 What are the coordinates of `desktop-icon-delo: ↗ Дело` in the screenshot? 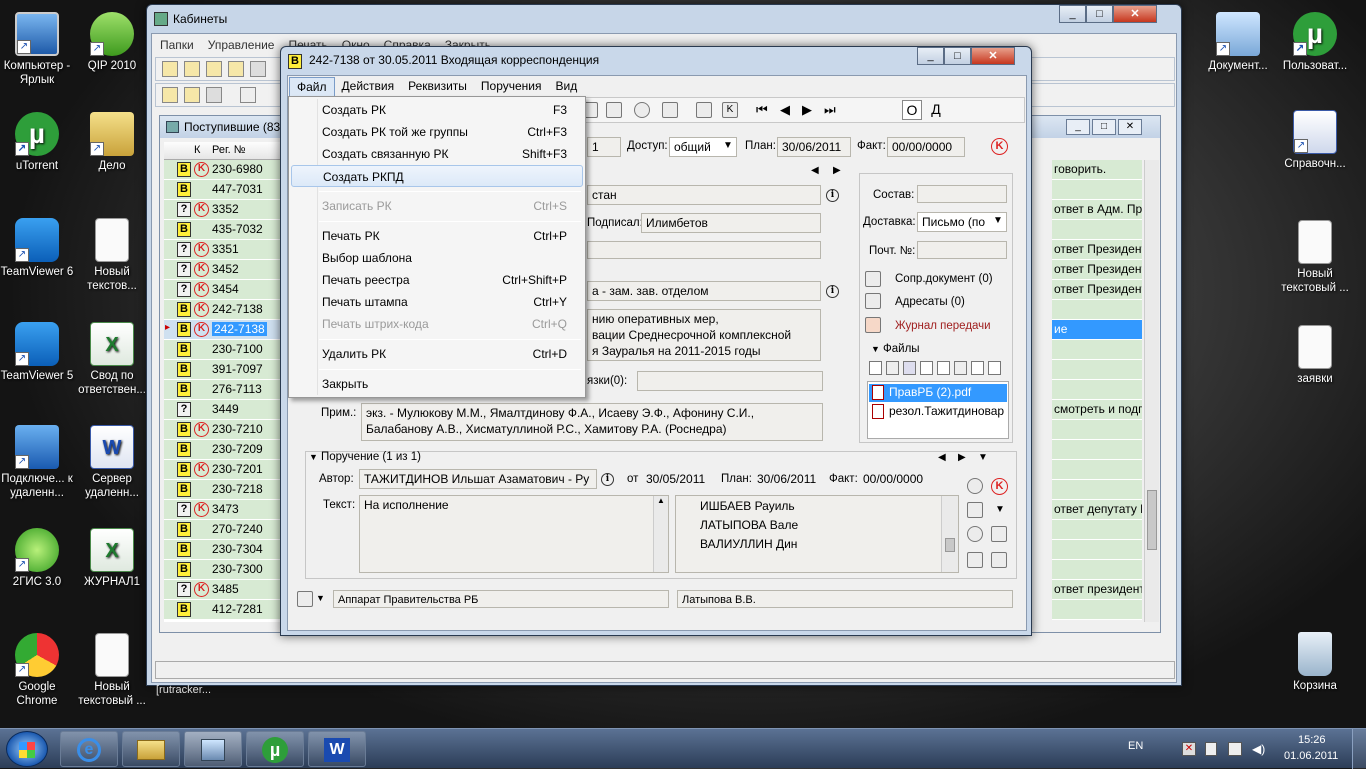 It's located at (112, 142).